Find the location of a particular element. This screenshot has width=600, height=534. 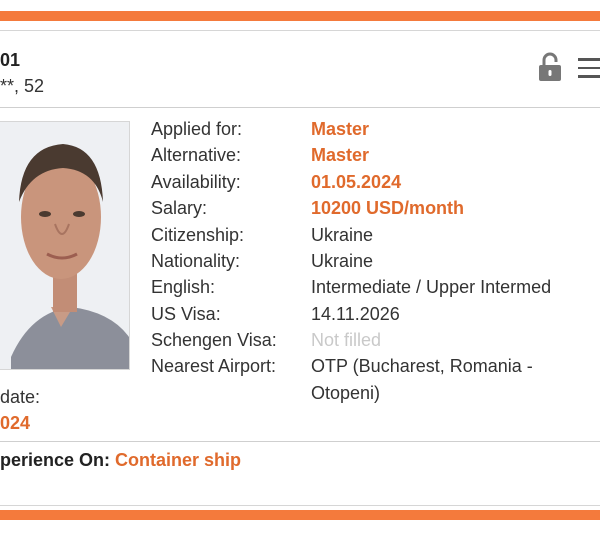

candidate-photo is located at coordinates (65, 245).